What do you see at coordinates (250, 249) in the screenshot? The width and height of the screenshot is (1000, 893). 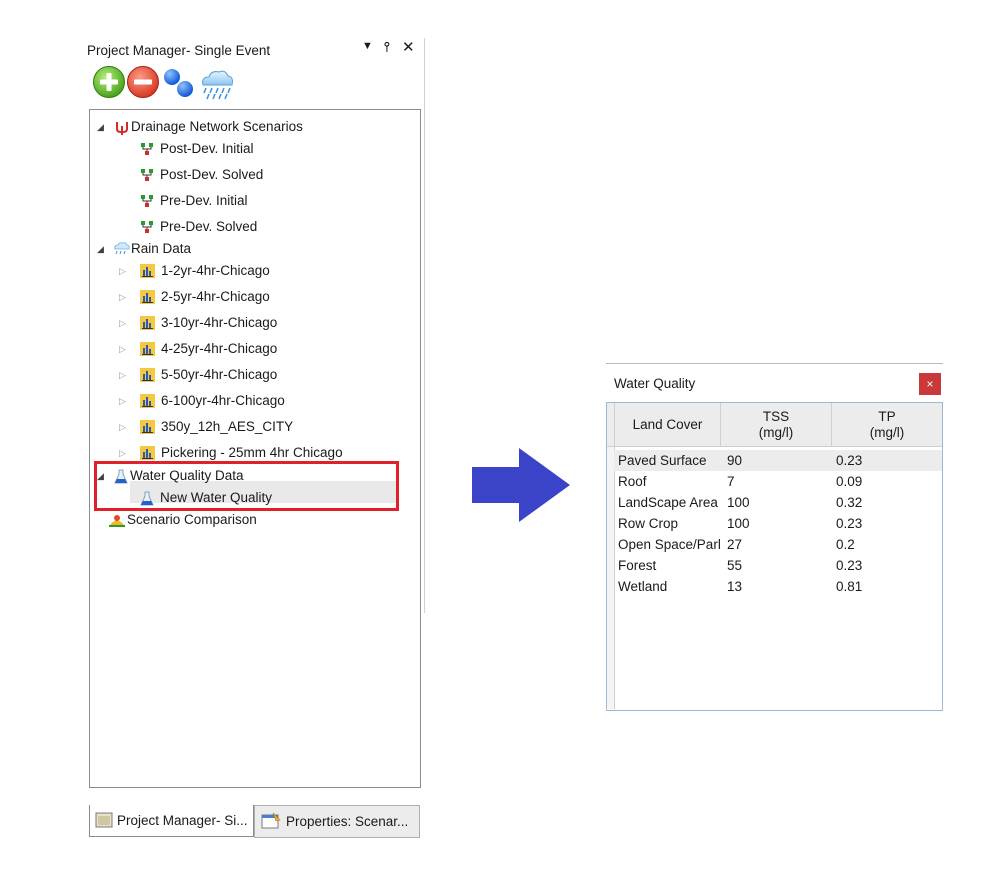 I see `tree-node-rain-data: ◢ Rain Data` at bounding box center [250, 249].